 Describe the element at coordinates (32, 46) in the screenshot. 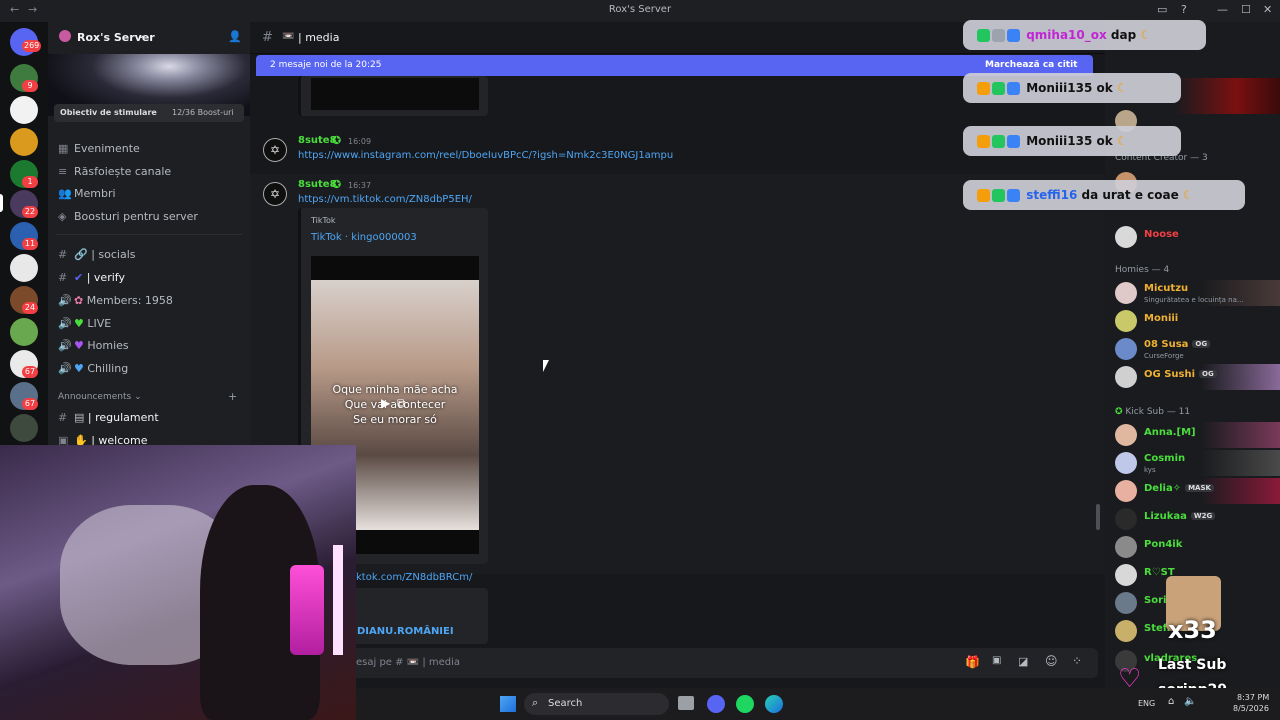

I see `mention-badge: 269` at that location.